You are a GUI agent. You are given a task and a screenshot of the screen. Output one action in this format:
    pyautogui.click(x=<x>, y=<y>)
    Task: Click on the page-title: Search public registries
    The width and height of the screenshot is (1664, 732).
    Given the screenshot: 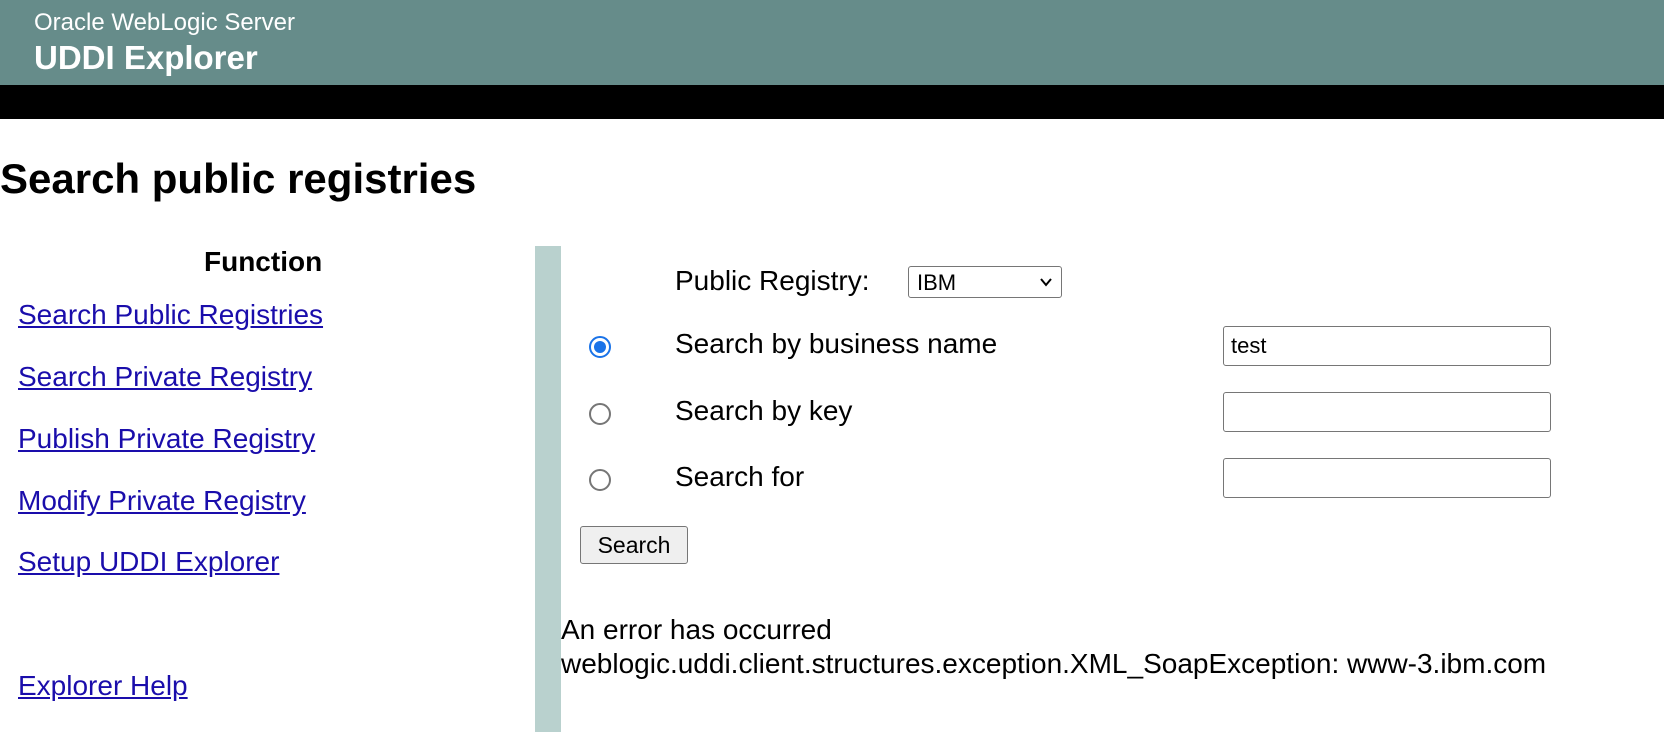 What is the action you would take?
    pyautogui.click(x=238, y=178)
    